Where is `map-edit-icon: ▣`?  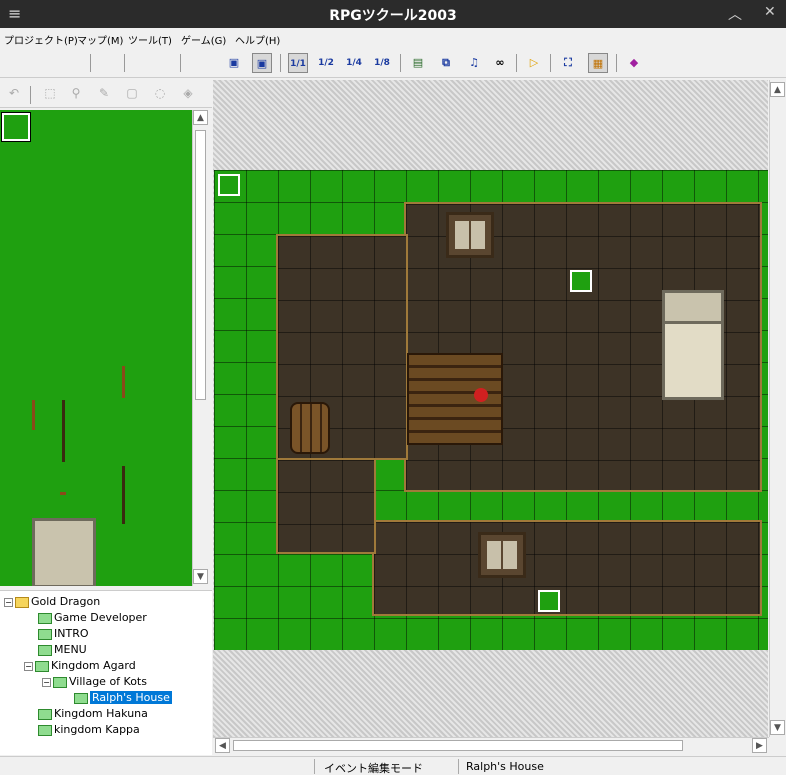
map-edit-icon: ▣ is located at coordinates (234, 63).